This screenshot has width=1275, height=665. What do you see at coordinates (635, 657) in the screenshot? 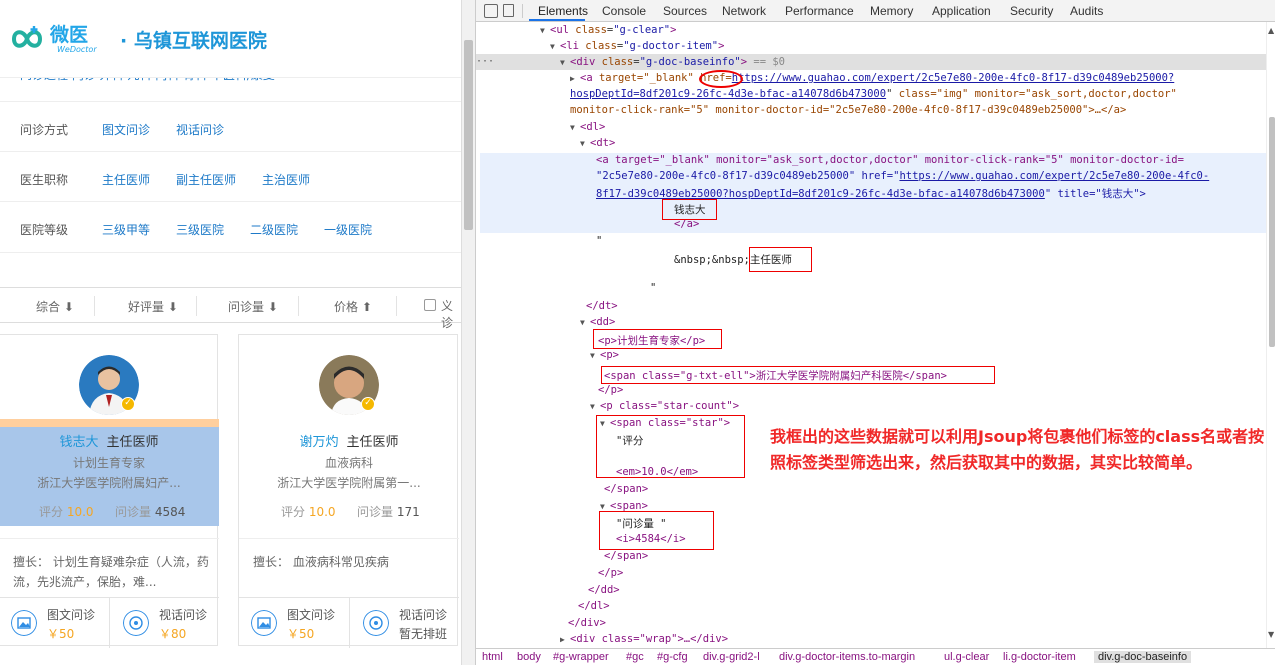
I see `breadcrumb-item: #gc` at bounding box center [635, 657].